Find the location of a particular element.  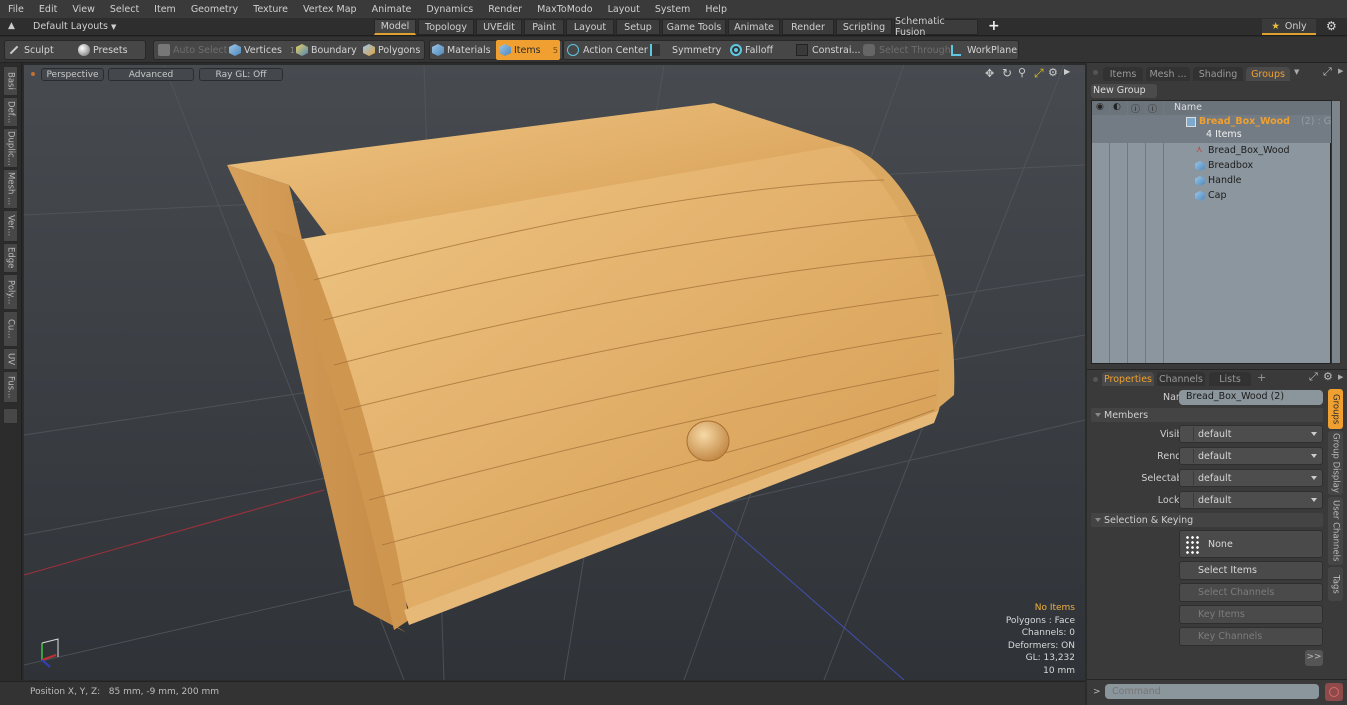

menu-file: File is located at coordinates (15, 9).